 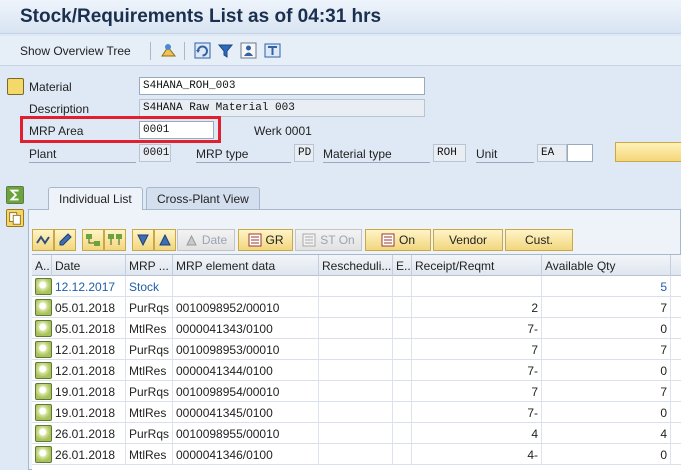 What do you see at coordinates (606, 391) in the screenshot?
I see `cell-available: 7` at bounding box center [606, 391].